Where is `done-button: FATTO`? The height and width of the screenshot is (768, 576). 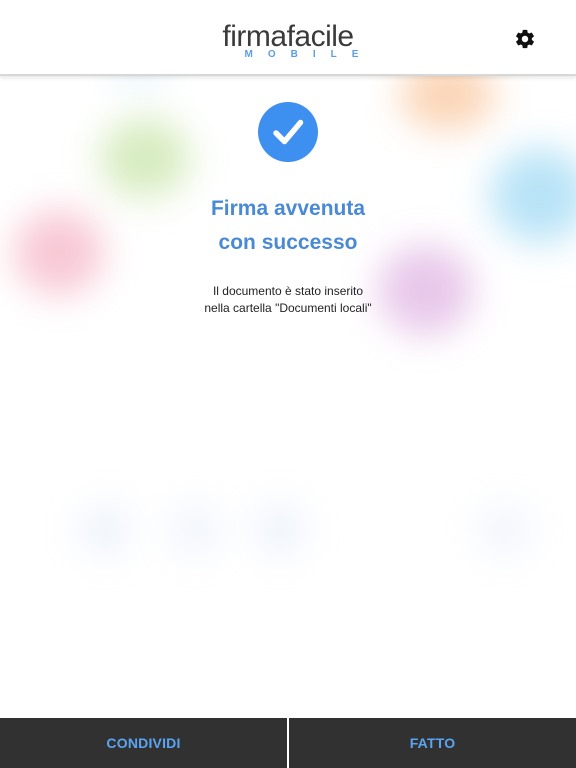
done-button: FATTO is located at coordinates (431, 743).